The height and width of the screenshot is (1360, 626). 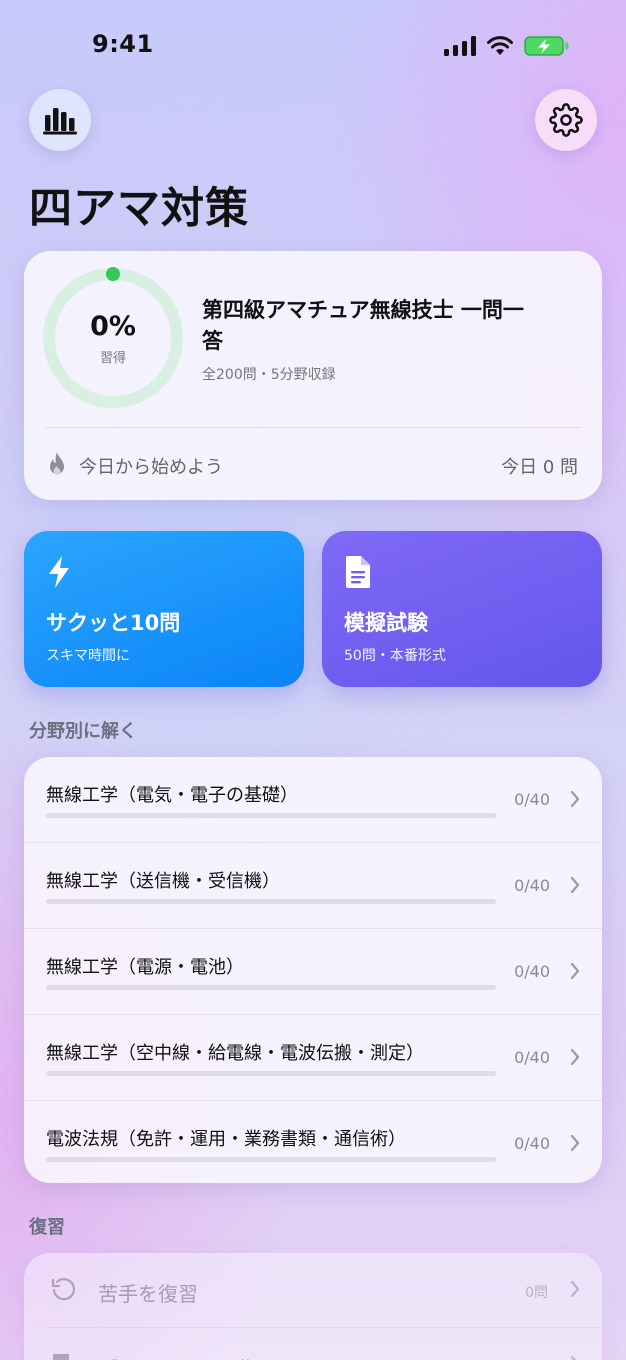 I want to click on progress-percent-label: 習得, so click(x=112, y=358).